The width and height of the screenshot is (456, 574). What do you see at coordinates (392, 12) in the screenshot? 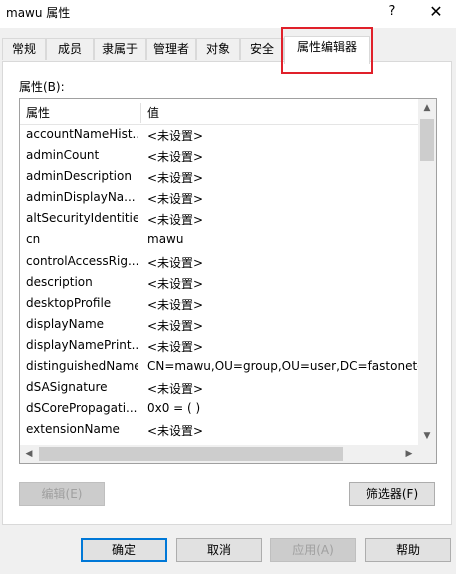
I see `help-icon: ?` at bounding box center [392, 12].